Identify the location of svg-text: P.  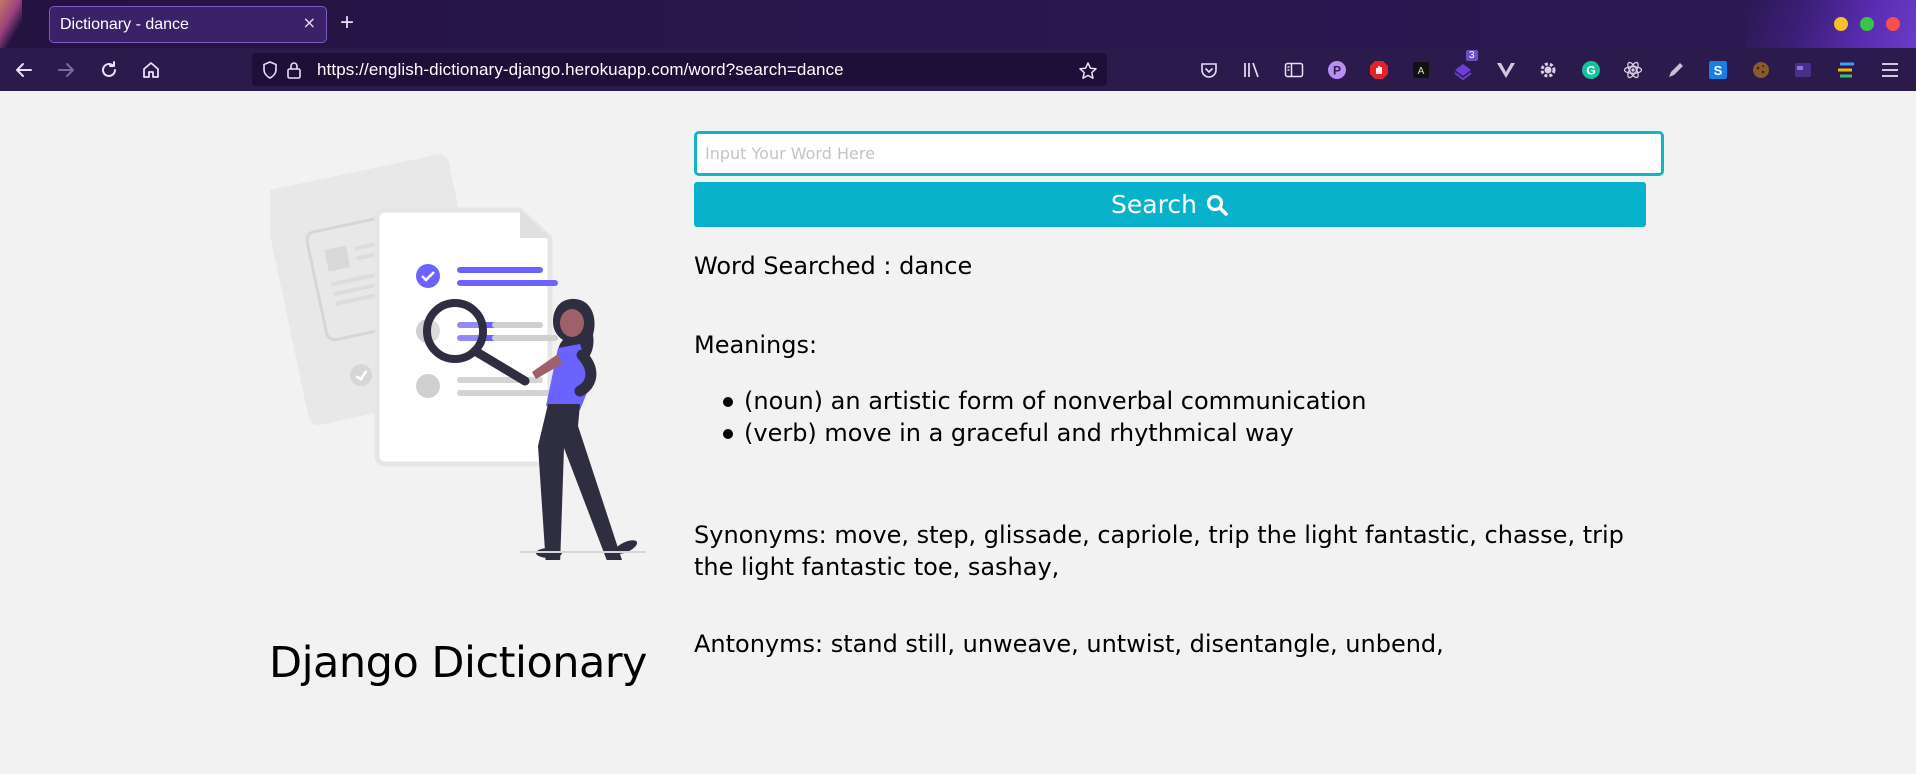
(1337, 71).